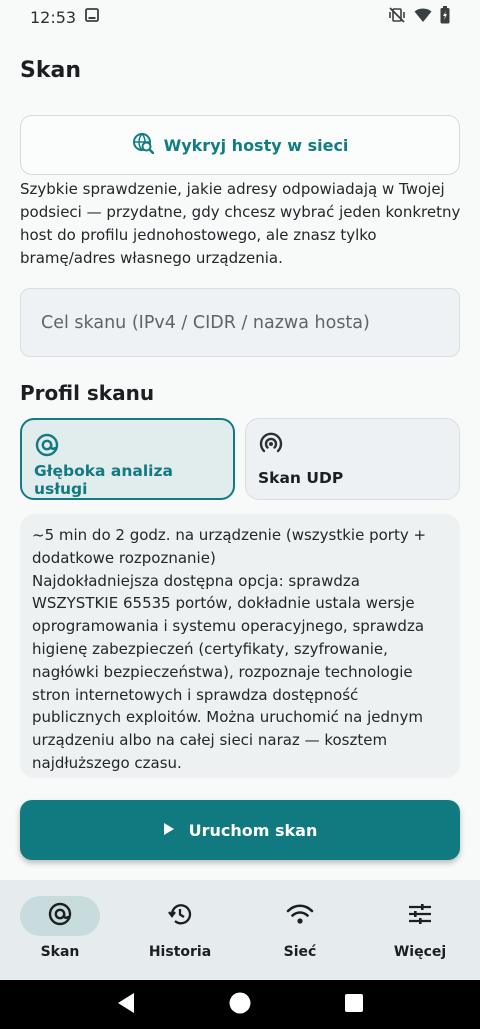 Image resolution: width=480 pixels, height=1029 pixels. I want to click on run-scan-label: Uruchom skan, so click(253, 830).